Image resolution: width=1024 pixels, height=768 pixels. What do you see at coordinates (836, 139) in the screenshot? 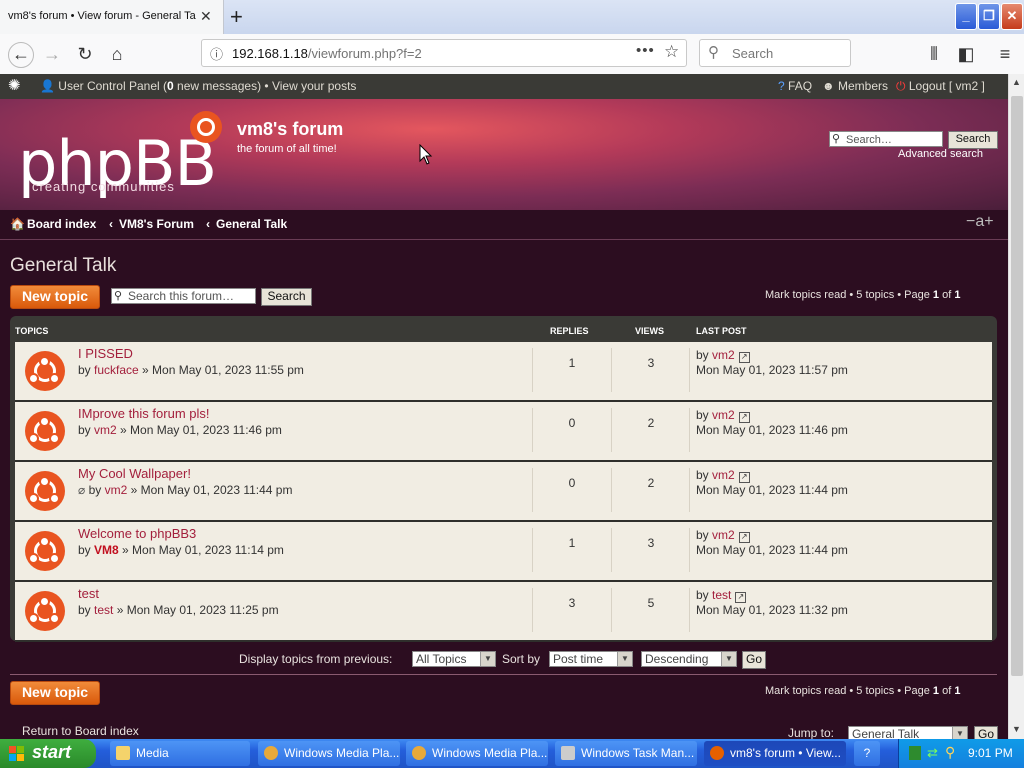
I see `search-icon: ⚲` at bounding box center [836, 139].